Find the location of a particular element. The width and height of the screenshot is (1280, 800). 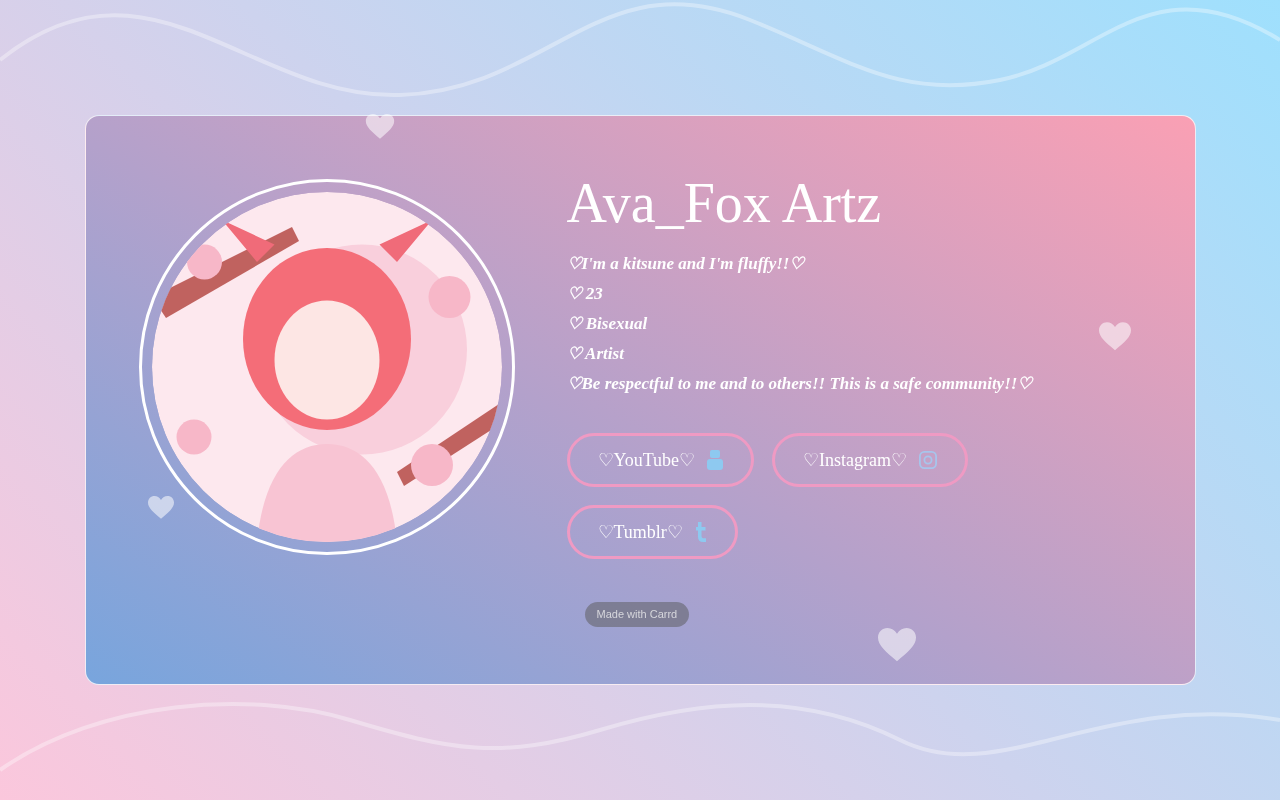

bio-line: ♡ Artist is located at coordinates (596, 354).